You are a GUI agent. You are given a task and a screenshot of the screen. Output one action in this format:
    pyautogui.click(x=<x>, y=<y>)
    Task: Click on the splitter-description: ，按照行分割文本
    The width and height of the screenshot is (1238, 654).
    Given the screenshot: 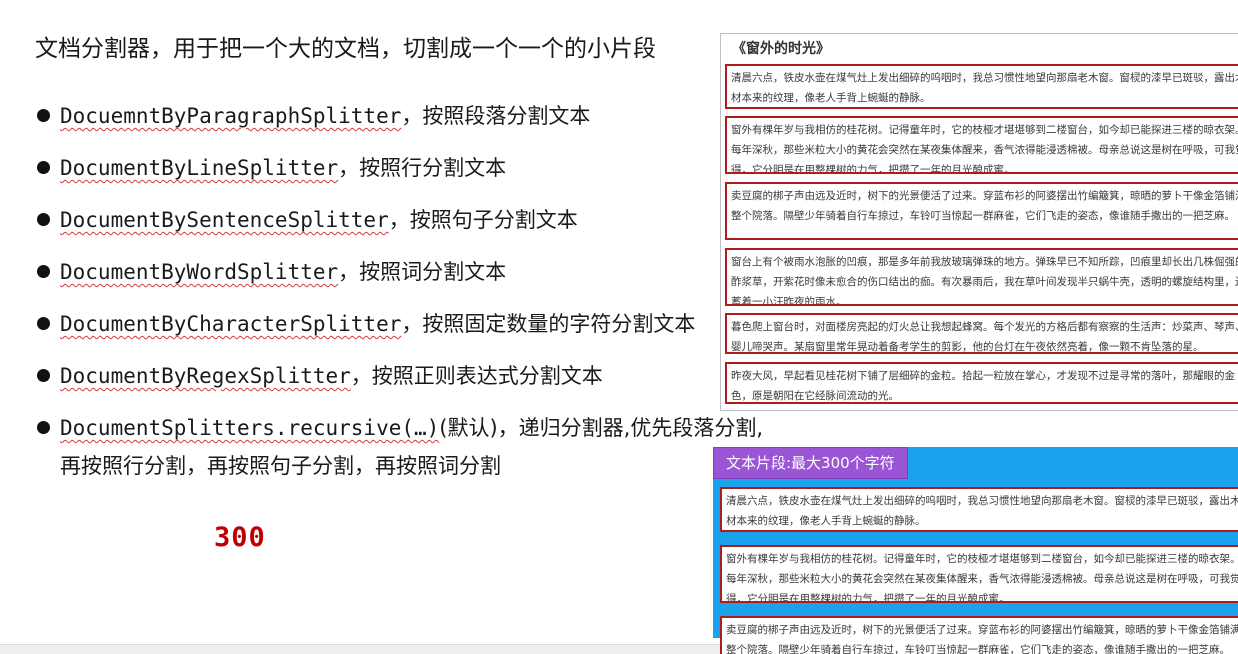 What is the action you would take?
    pyautogui.click(x=422, y=168)
    